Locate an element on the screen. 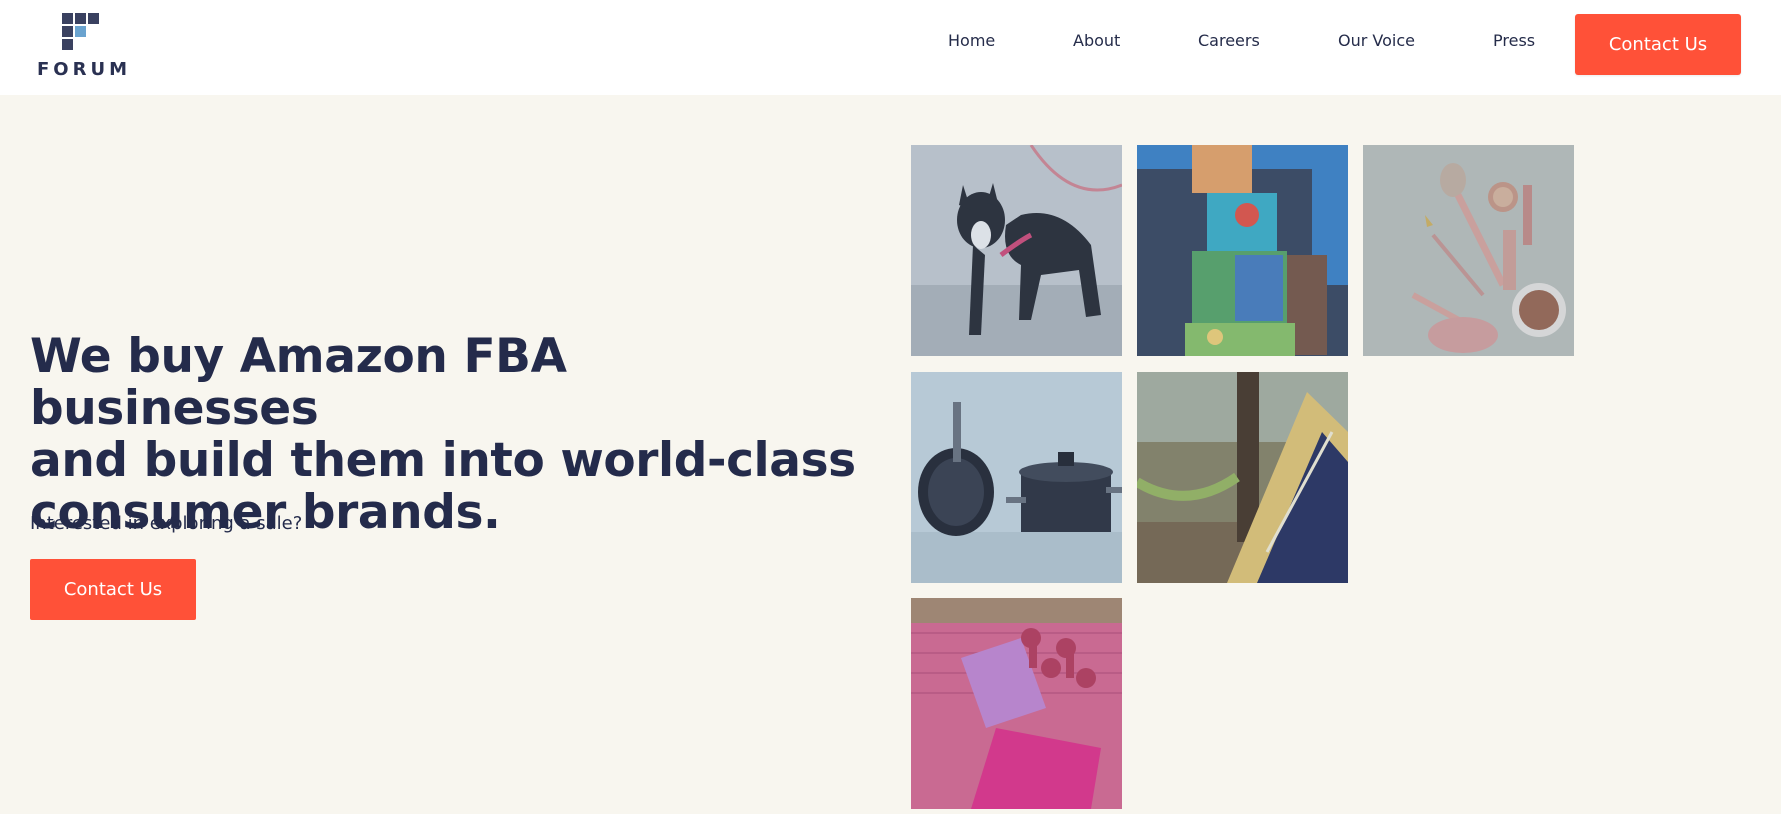 The image size is (1781, 814). dog-on-leash-photo is located at coordinates (1016, 250).